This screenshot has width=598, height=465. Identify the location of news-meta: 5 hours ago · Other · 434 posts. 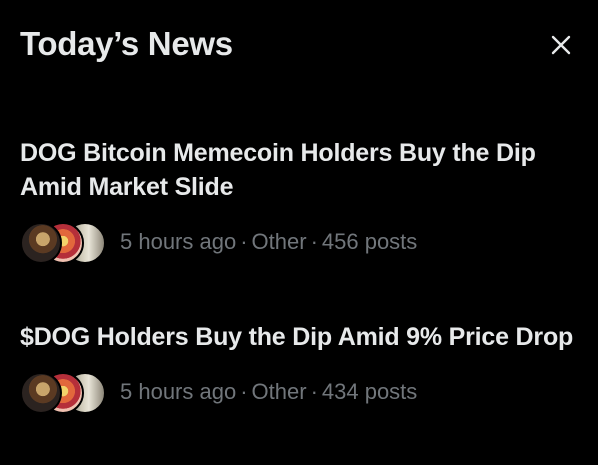
(268, 392).